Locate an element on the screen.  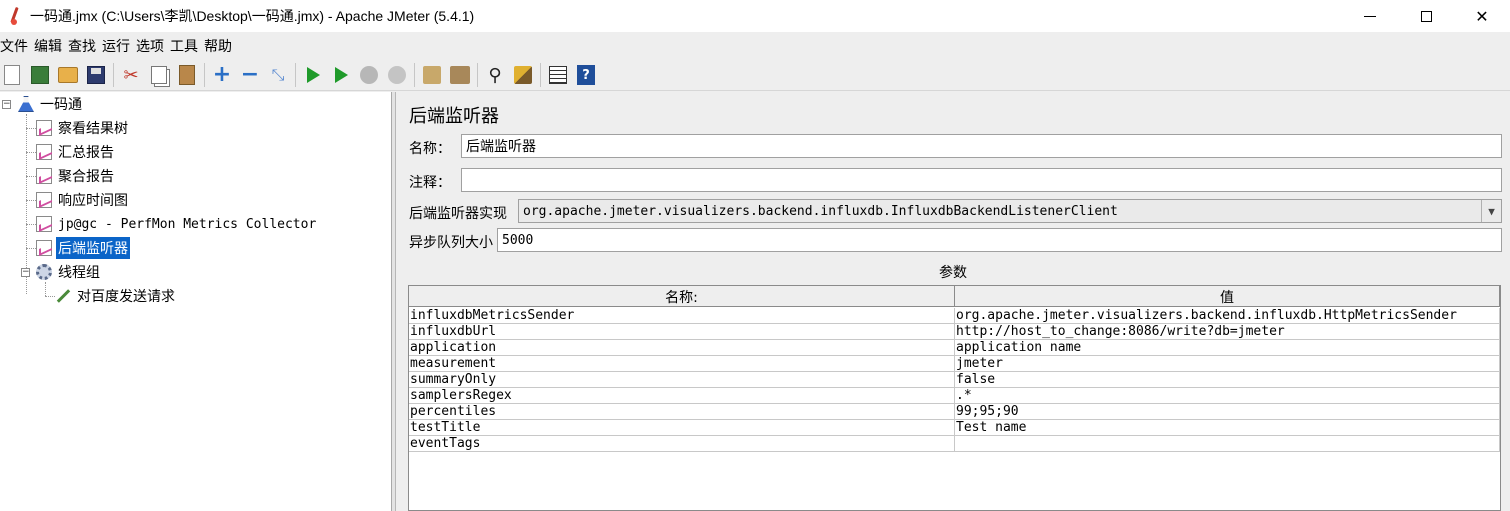
tree-node-response-time-graph: 响应时间图 is located at coordinates (83, 200).